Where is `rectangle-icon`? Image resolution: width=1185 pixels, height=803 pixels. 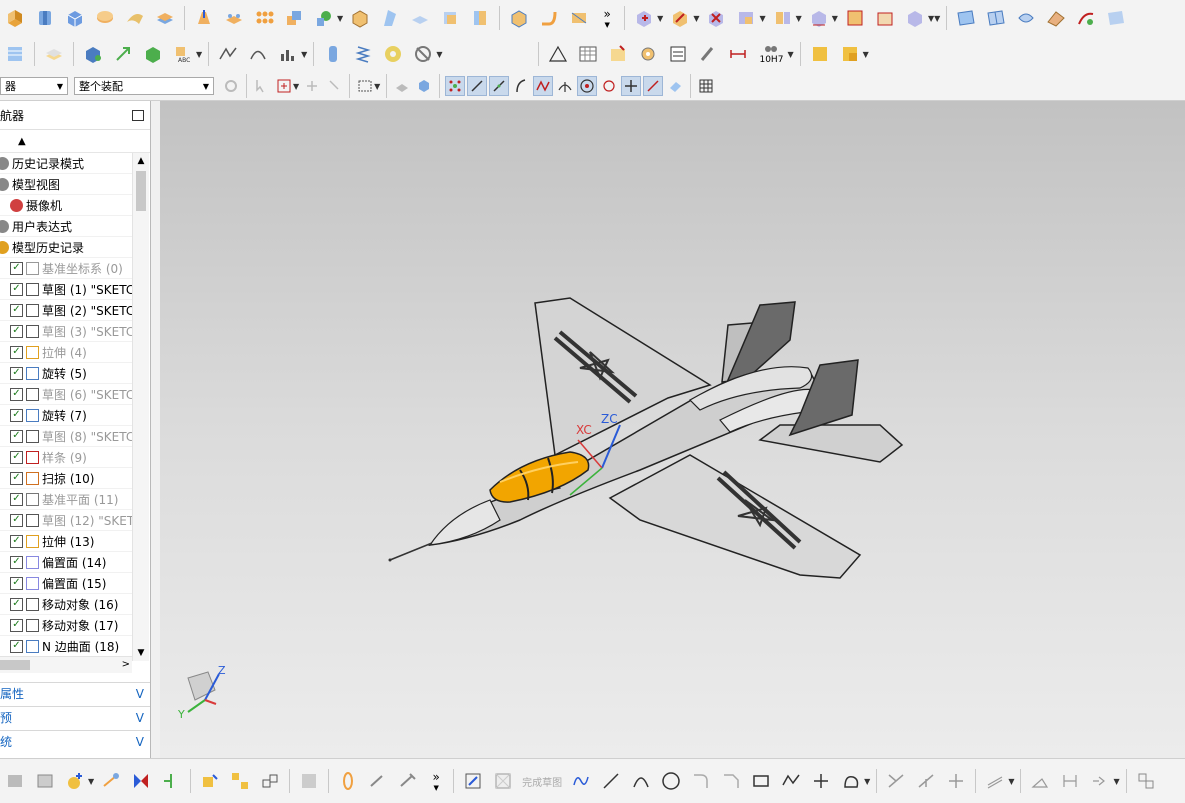 rectangle-icon is located at coordinates (761, 781).